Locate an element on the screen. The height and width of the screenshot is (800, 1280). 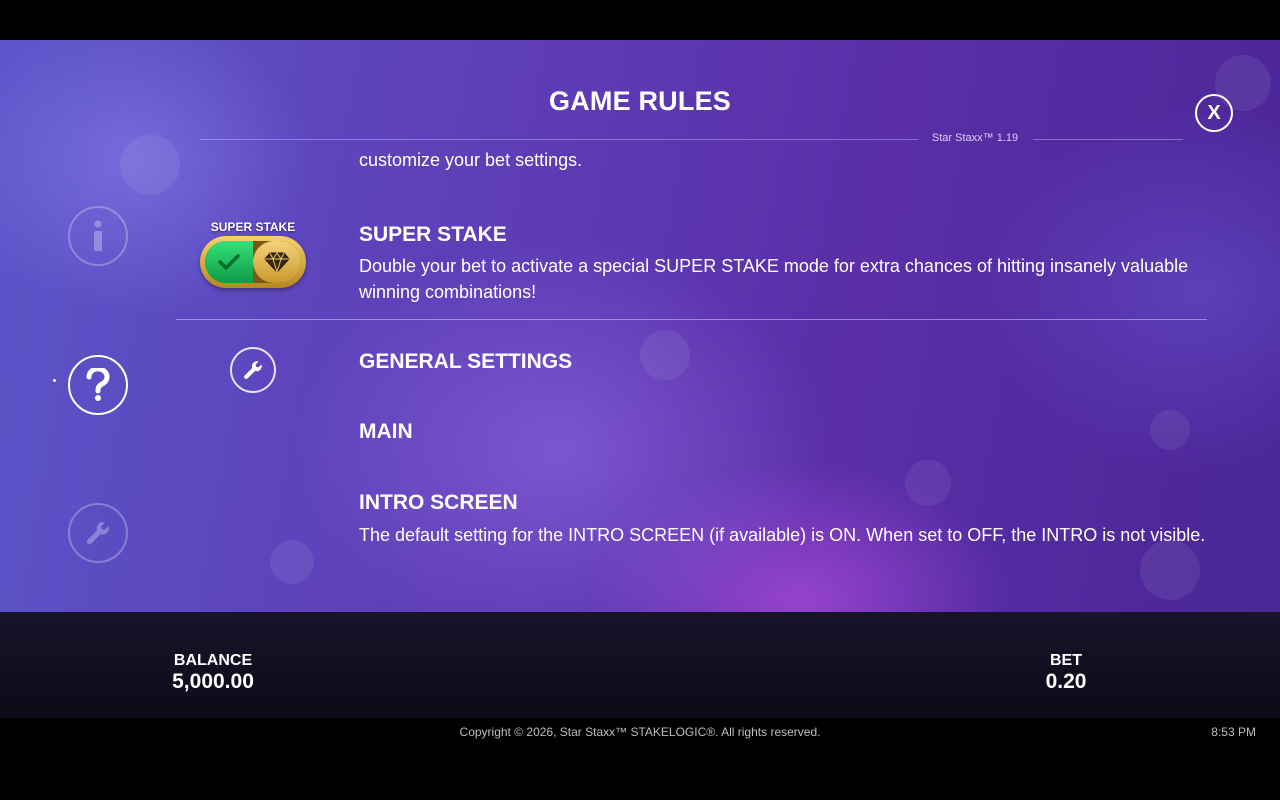
bet-display: BET 0.20 is located at coordinates (1066, 673).